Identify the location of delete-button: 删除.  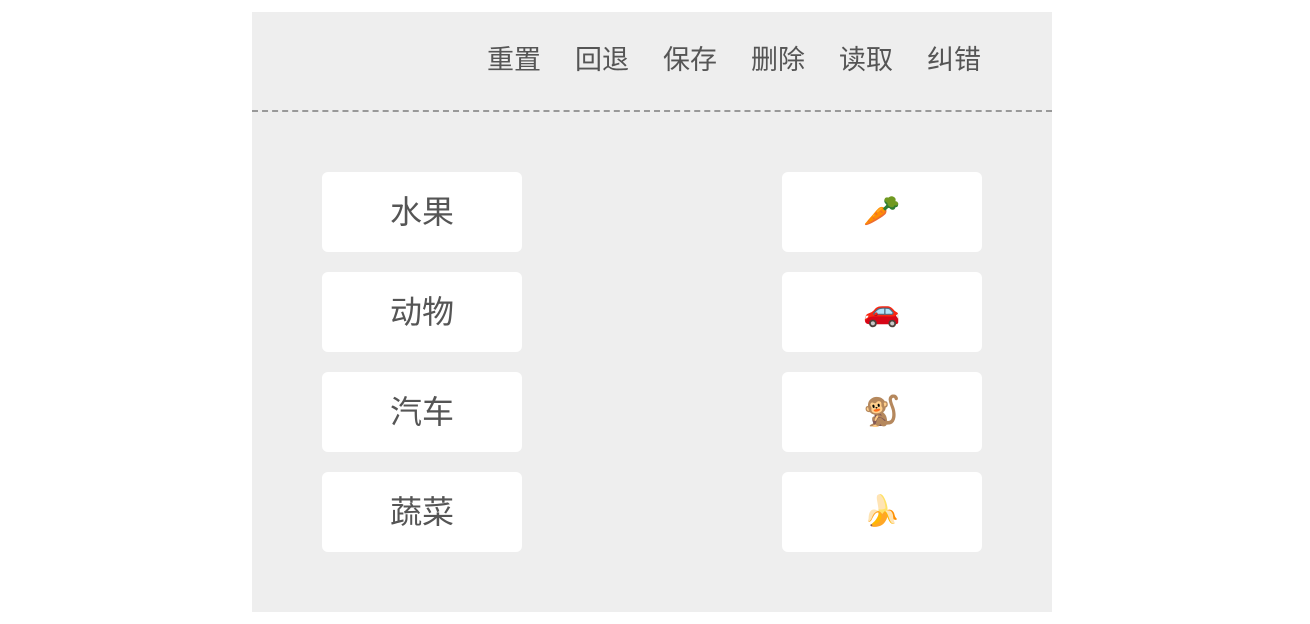
(778, 61).